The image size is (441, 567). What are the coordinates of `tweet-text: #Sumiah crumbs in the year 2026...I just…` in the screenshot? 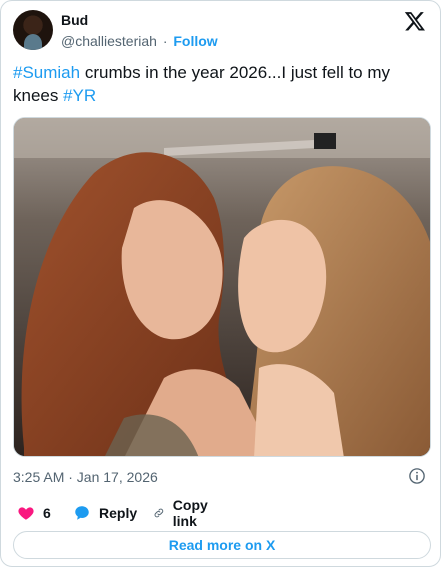 It's located at (218, 84).